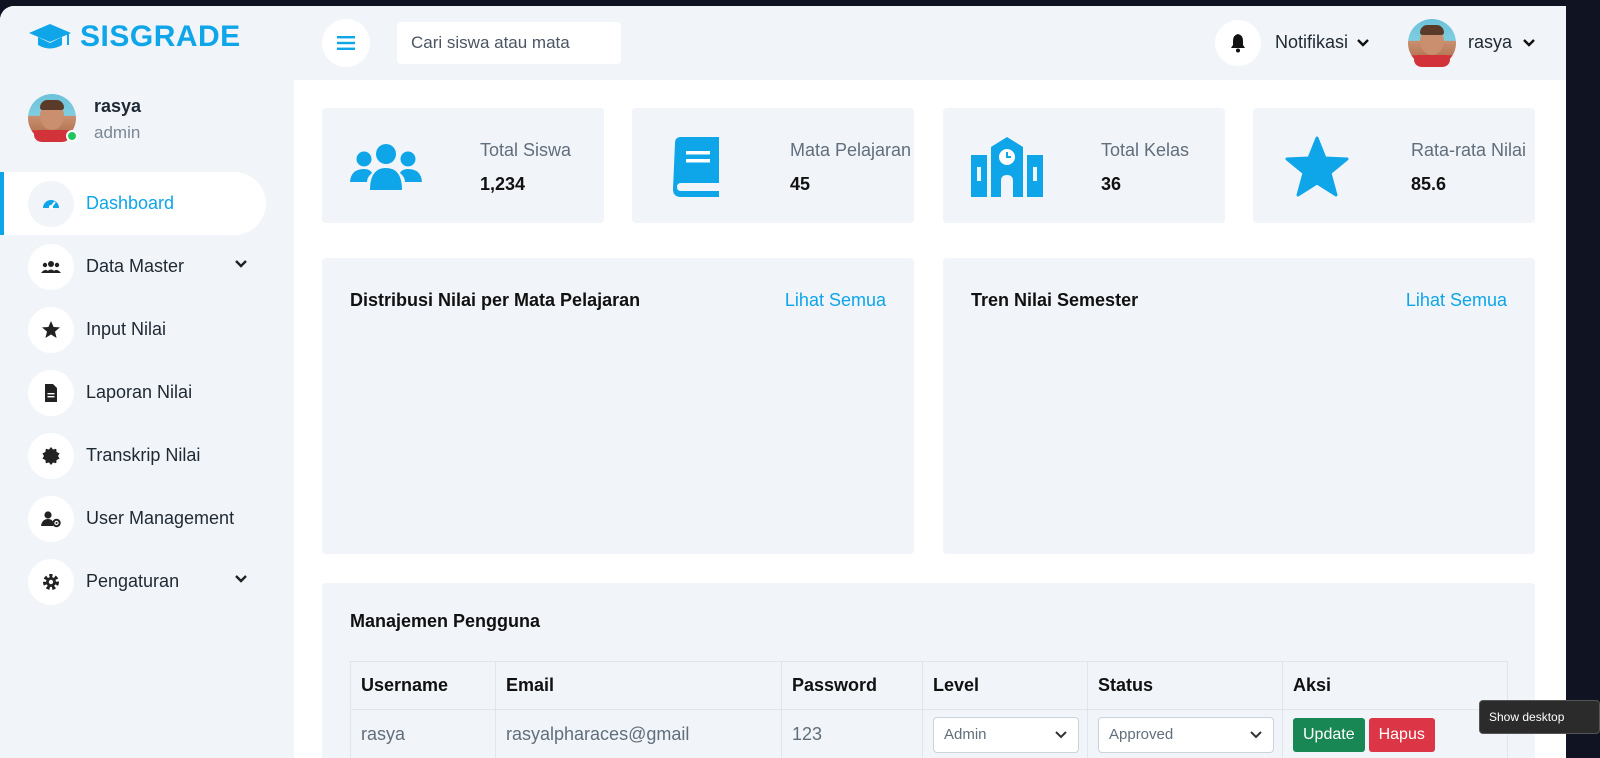  I want to click on notification-bell-button, so click(1238, 43).